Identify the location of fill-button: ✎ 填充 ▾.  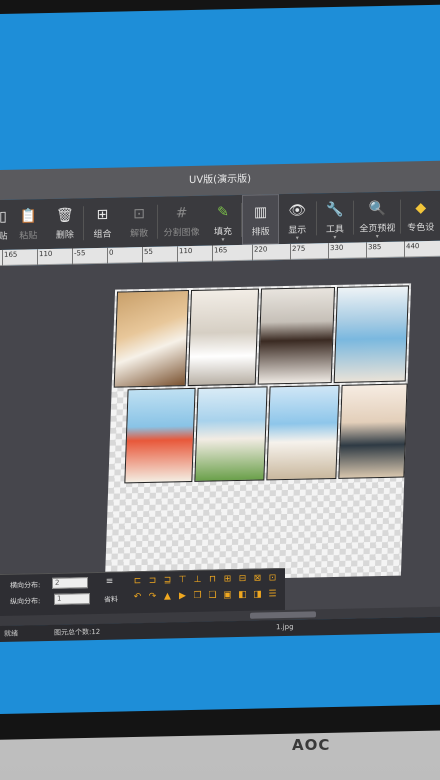
(223, 220).